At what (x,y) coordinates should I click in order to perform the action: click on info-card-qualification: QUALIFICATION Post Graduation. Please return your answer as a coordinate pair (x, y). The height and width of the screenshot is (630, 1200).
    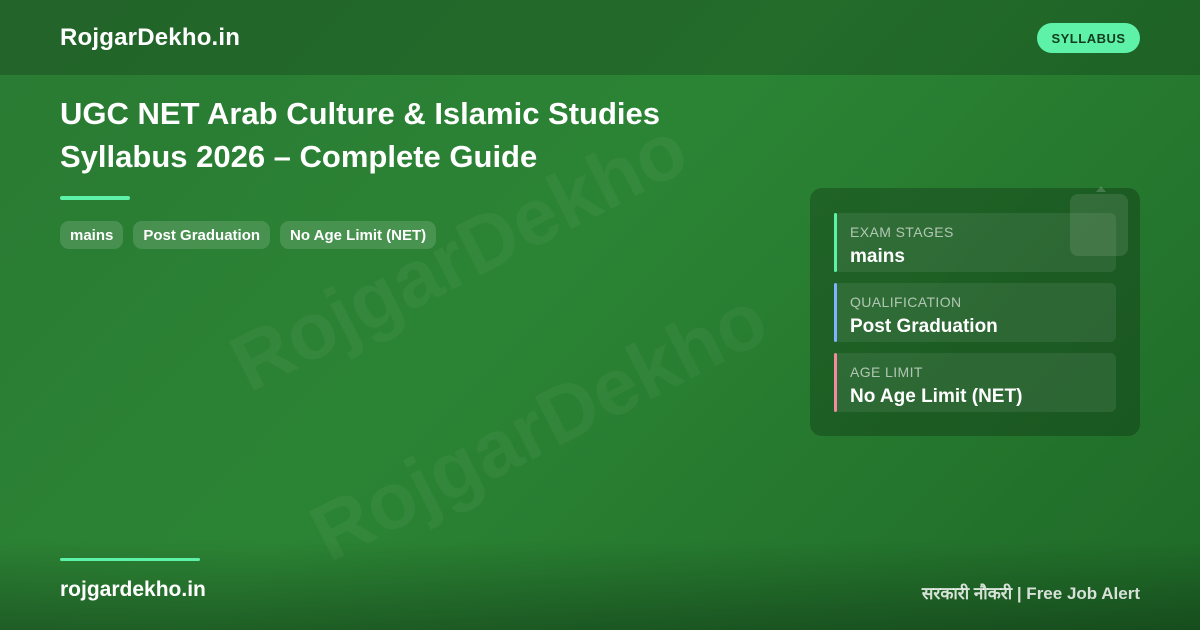
    Looking at the image, I should click on (975, 312).